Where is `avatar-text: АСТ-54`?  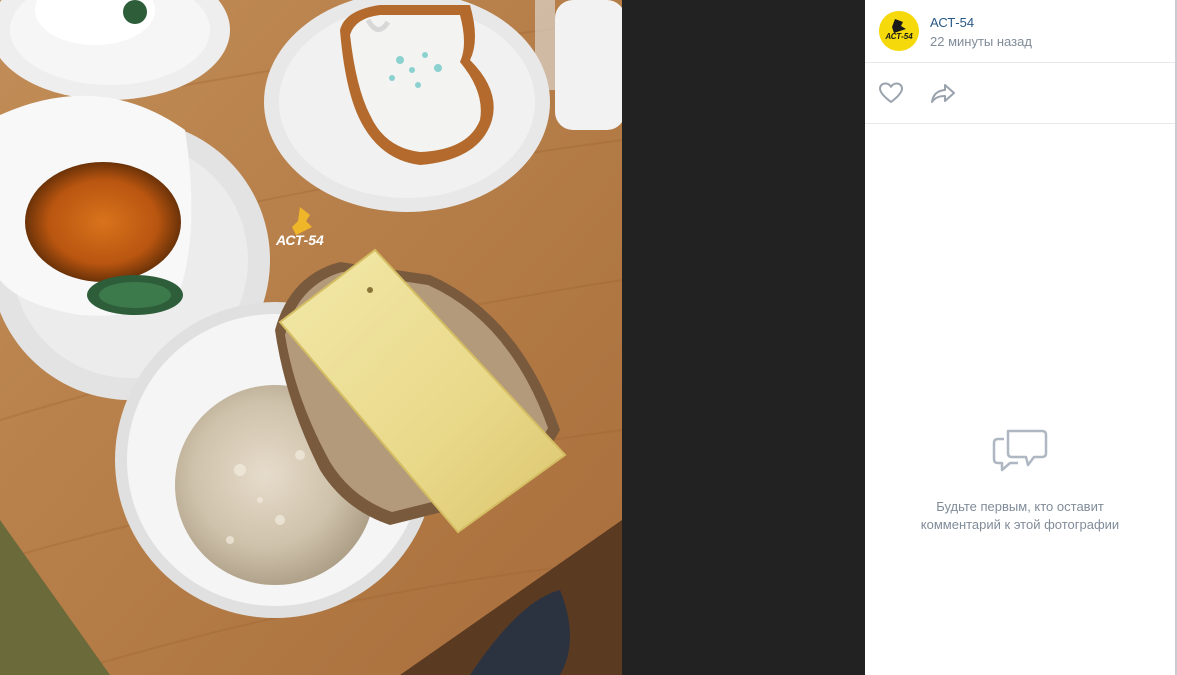
avatar-text: АСТ-54 is located at coordinates (898, 36).